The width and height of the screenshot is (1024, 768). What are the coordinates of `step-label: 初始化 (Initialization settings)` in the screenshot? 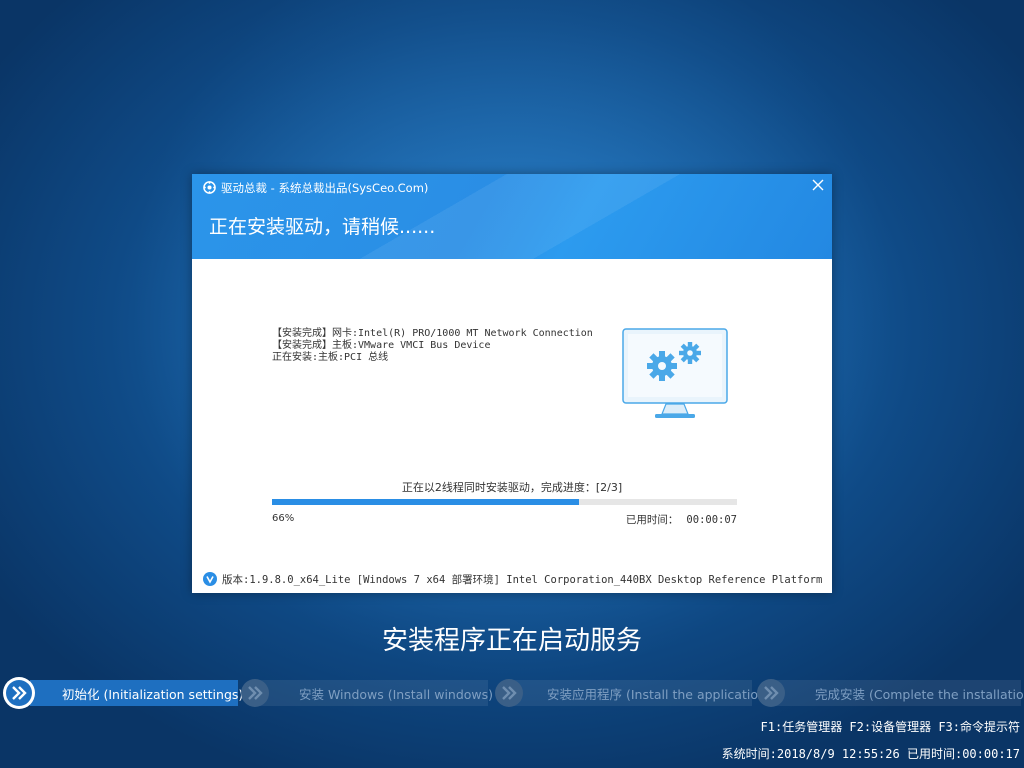 It's located at (153, 694).